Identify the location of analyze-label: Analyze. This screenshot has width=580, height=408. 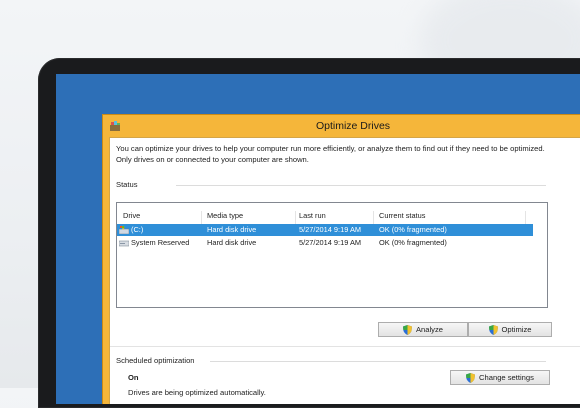
(429, 329).